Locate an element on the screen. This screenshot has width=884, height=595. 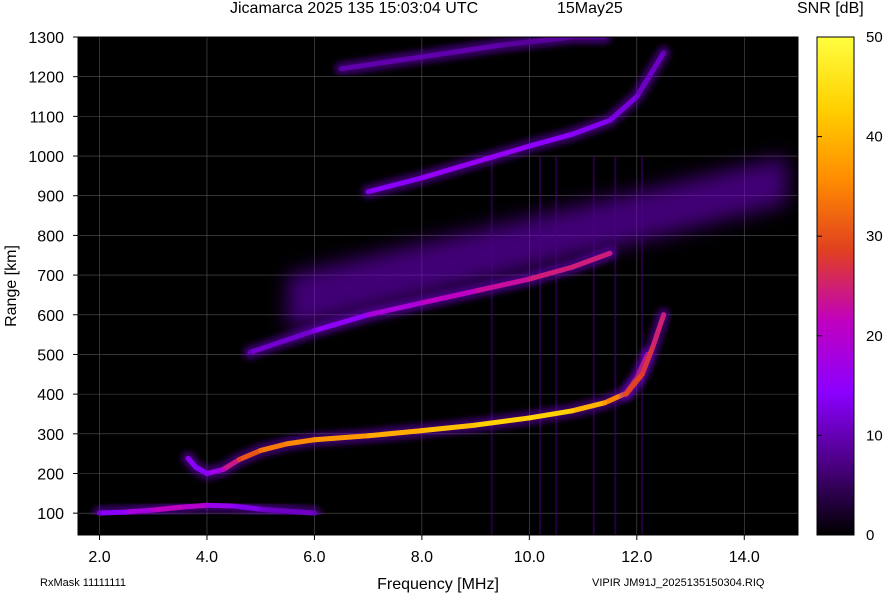
x-axis-label: Frequency [MHz] is located at coordinates (438, 584).